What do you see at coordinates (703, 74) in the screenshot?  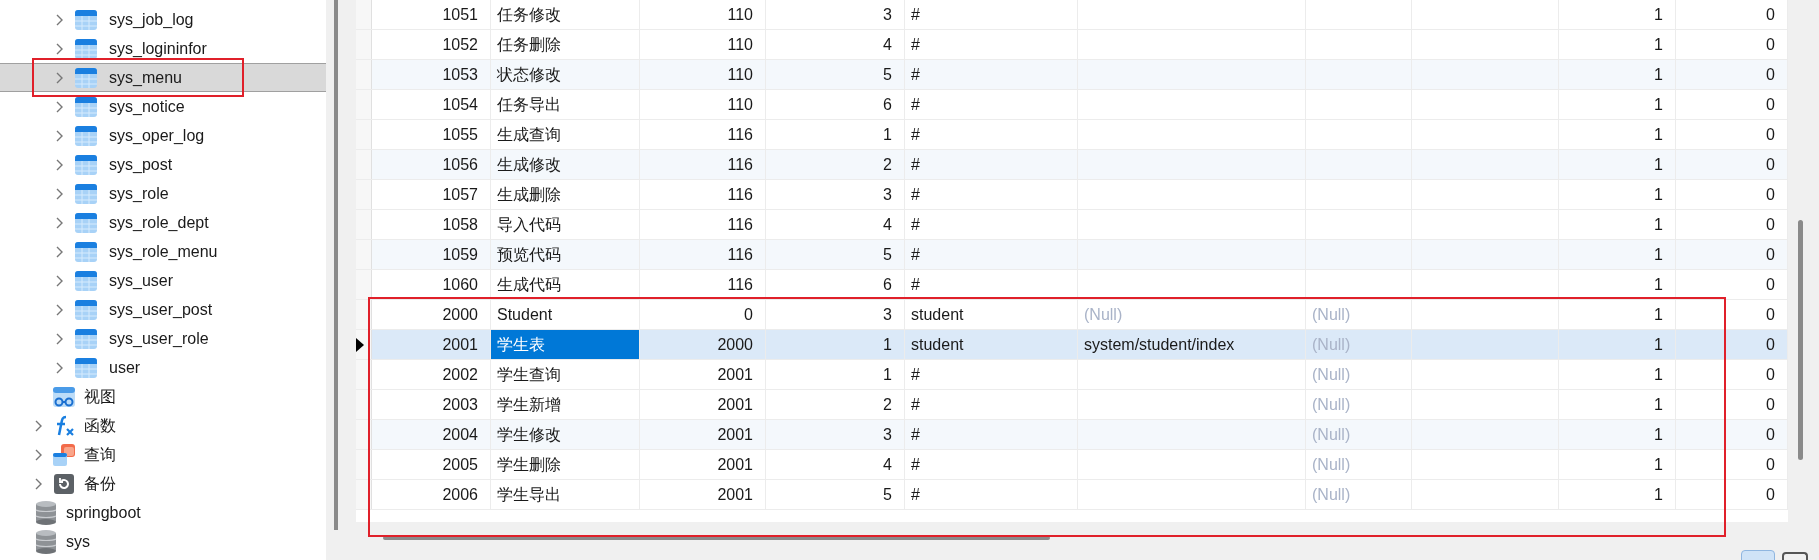 I see `table-cell: 110` at bounding box center [703, 74].